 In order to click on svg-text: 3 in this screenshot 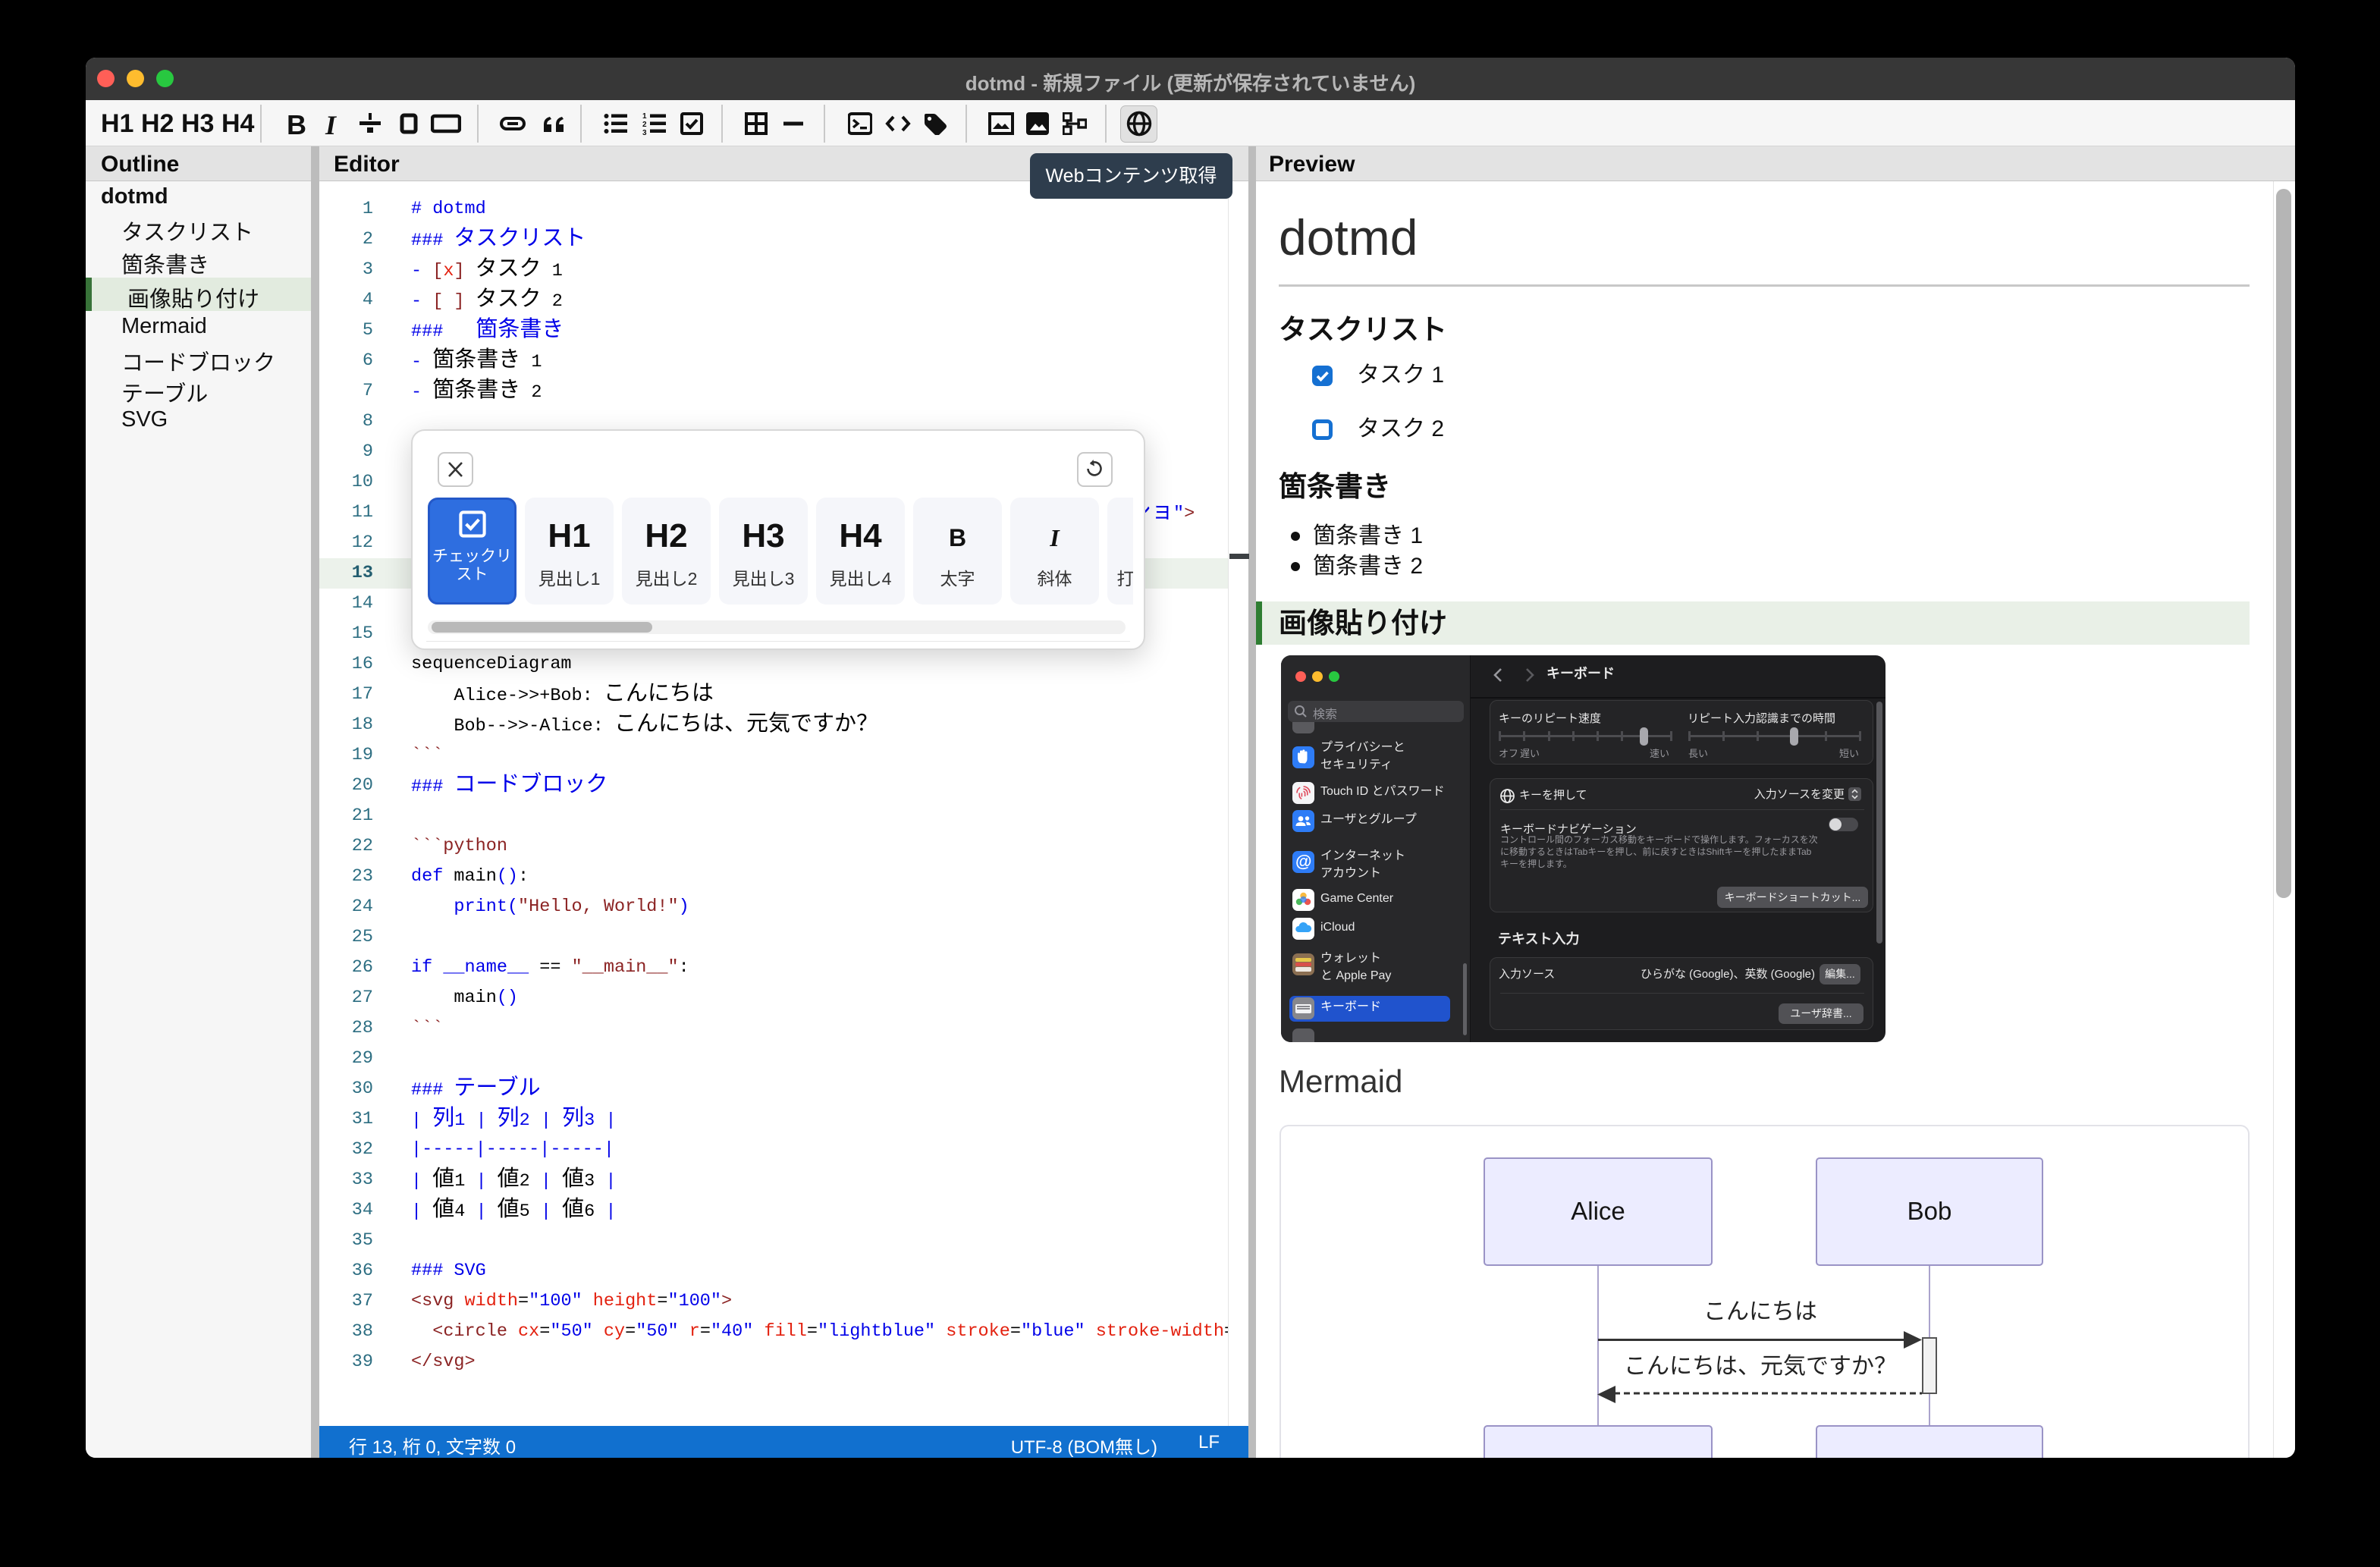, I will do `click(644, 132)`.